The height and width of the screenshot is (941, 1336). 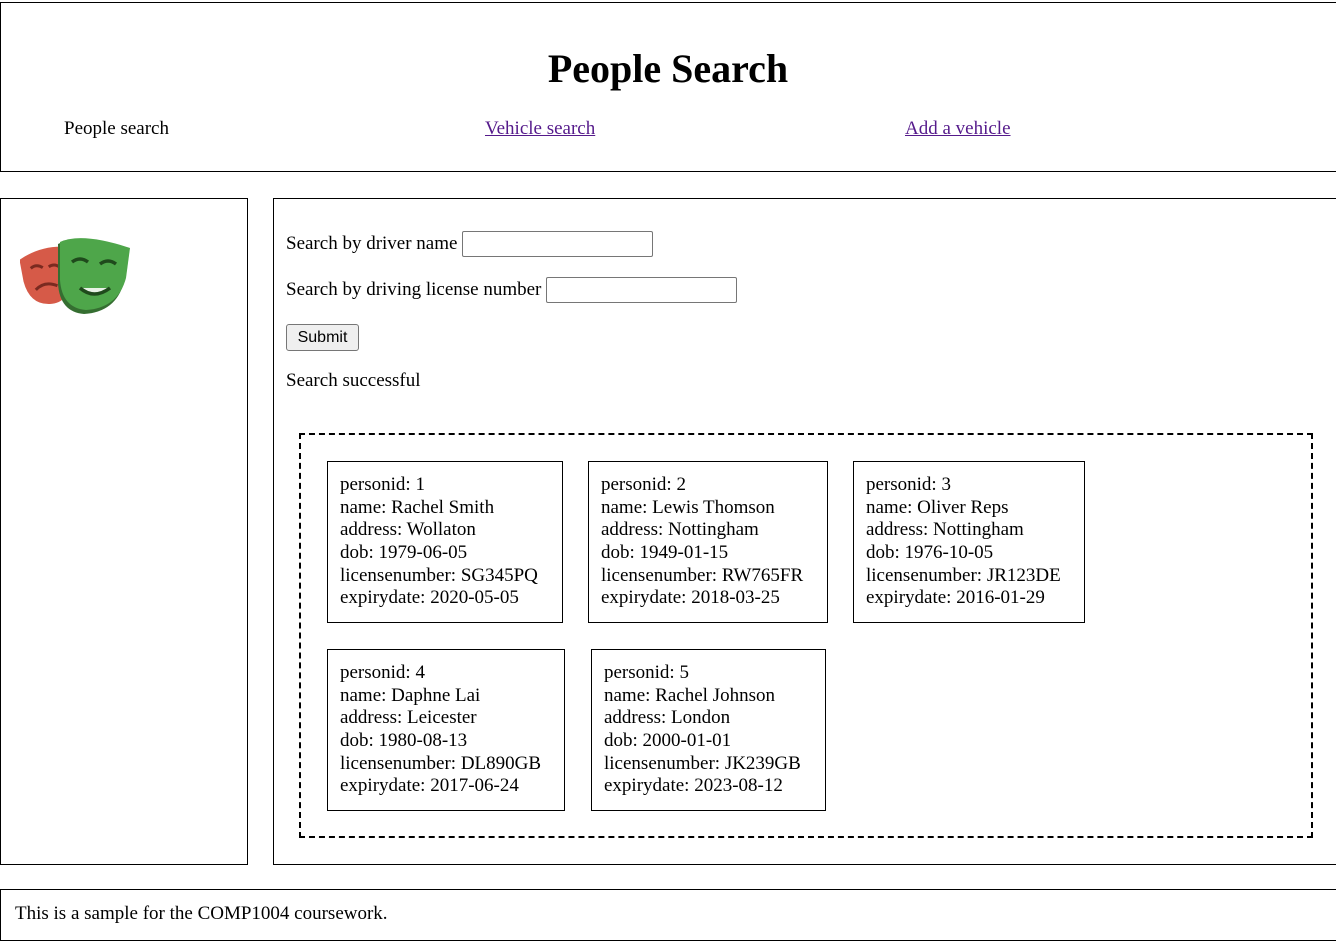 I want to click on card-expirydate: expirydate: 2016-01-29, so click(x=955, y=598).